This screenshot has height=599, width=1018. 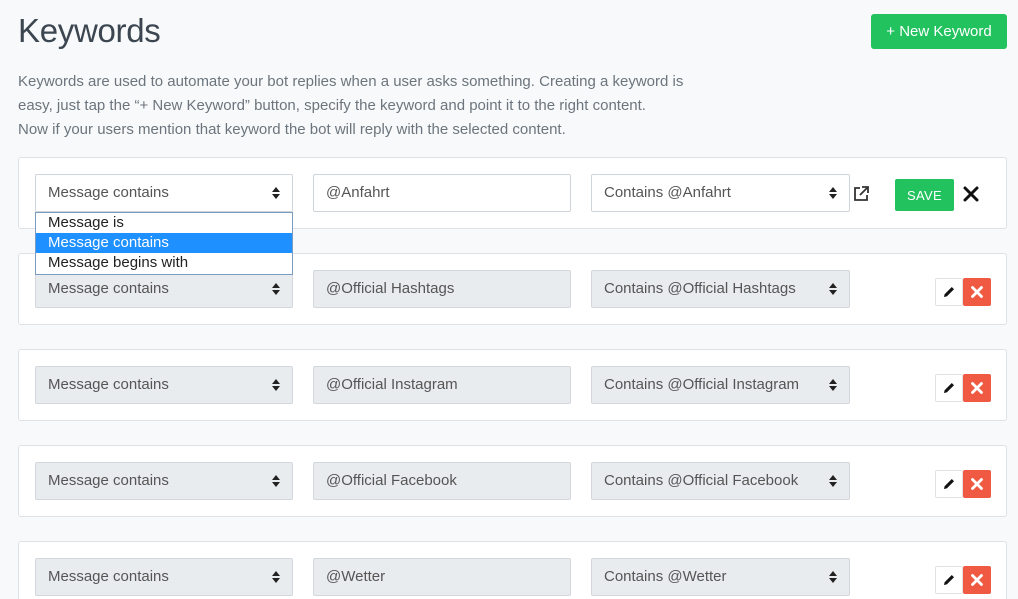 I want to click on keyword-input-value: @Official Facebook, so click(x=391, y=480).